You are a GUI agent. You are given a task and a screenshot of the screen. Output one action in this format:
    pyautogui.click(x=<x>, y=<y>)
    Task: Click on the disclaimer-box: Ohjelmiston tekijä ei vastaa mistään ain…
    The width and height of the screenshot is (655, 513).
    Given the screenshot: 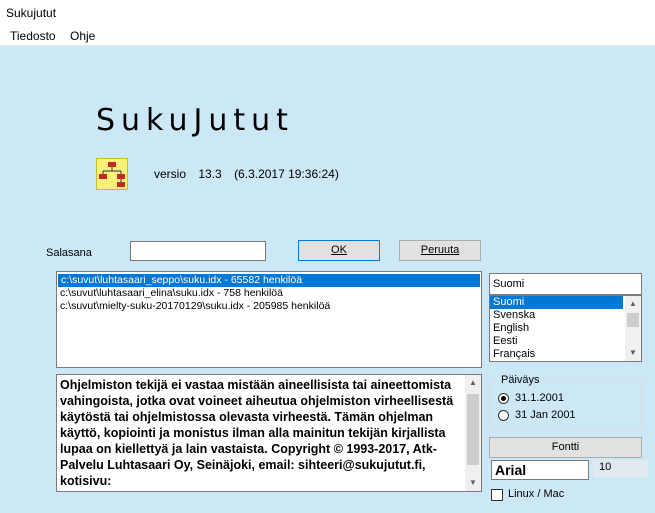 What is the action you would take?
    pyautogui.click(x=269, y=433)
    